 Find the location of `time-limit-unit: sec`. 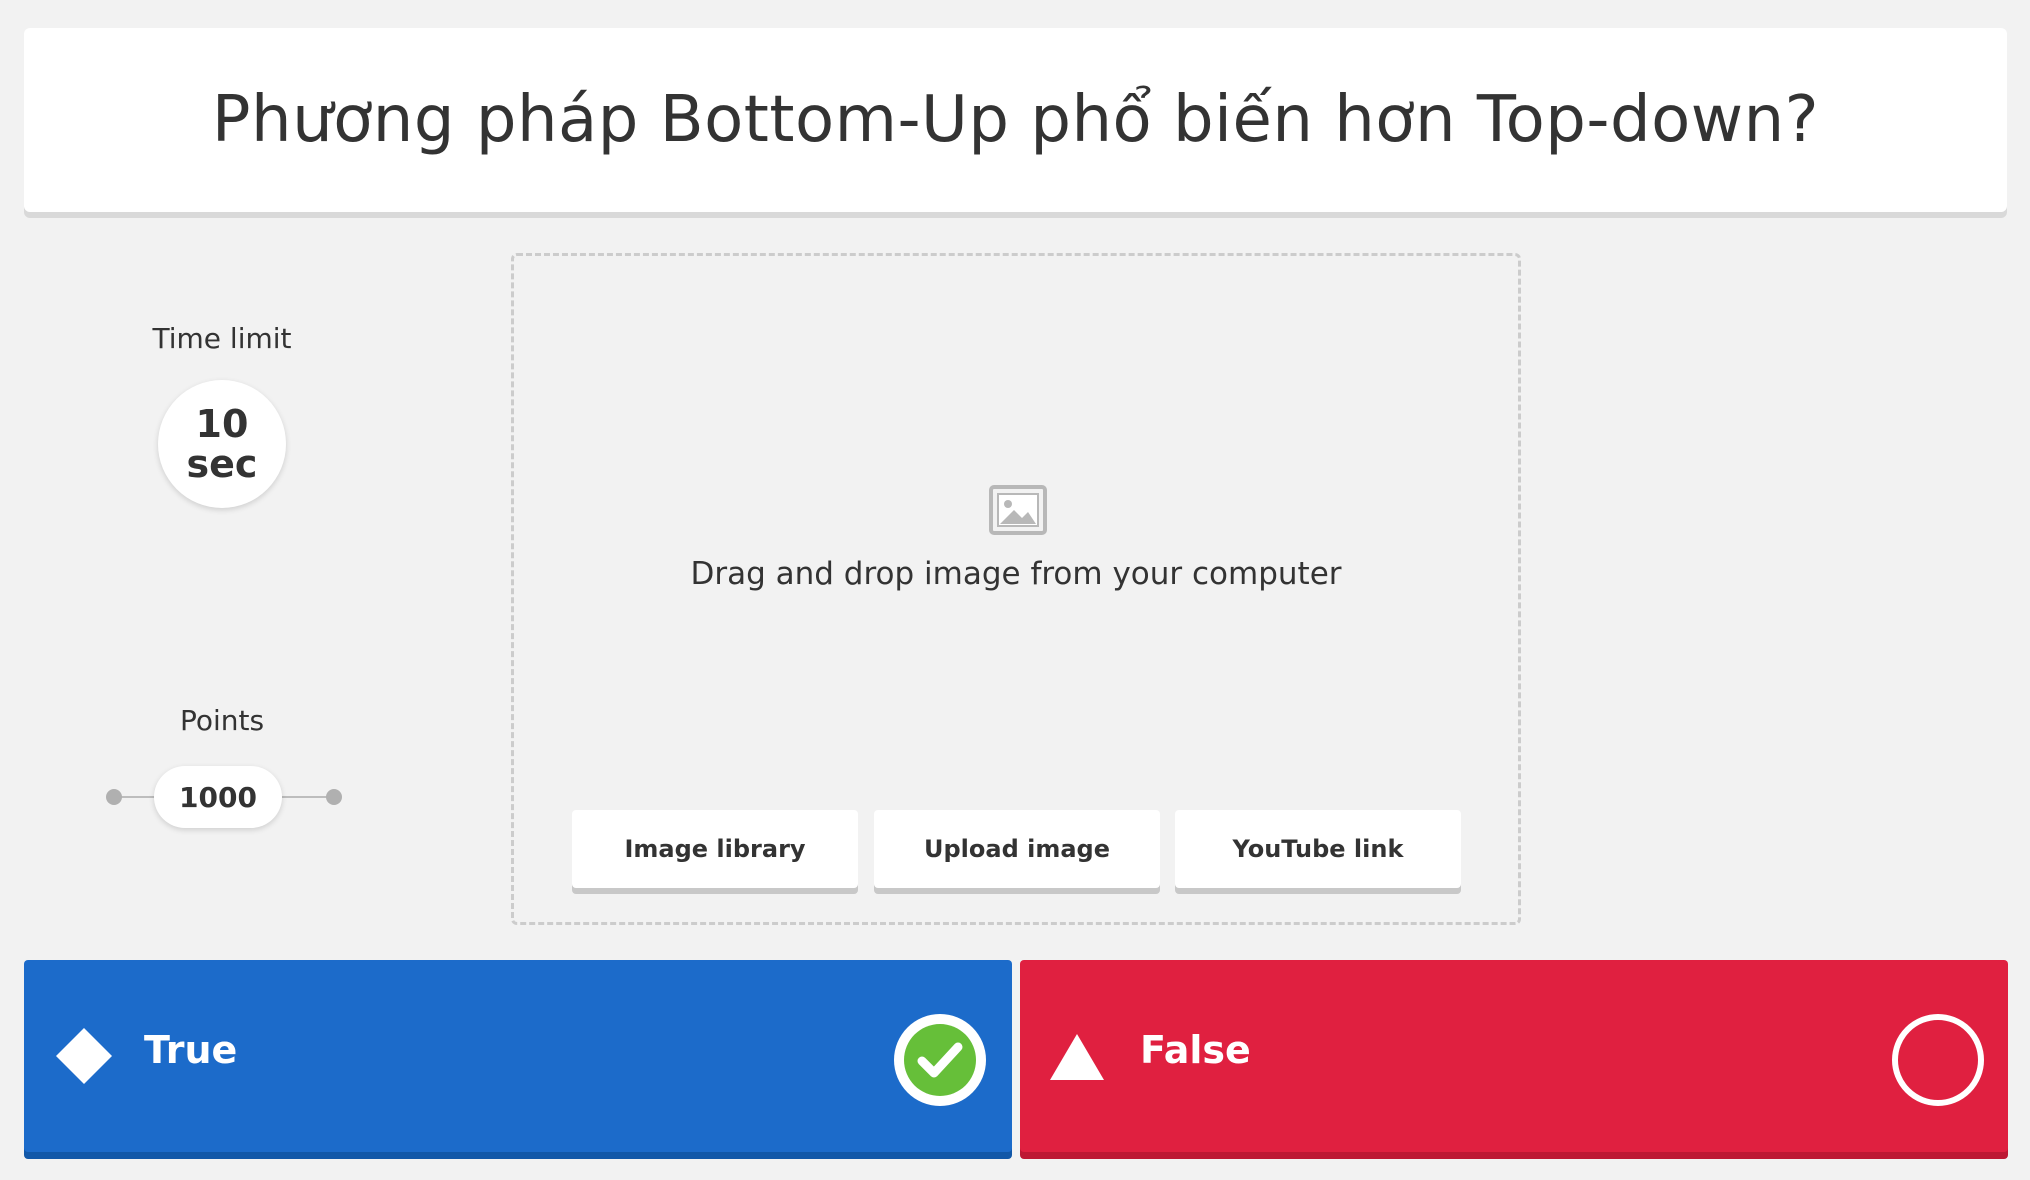

time-limit-unit: sec is located at coordinates (222, 464).